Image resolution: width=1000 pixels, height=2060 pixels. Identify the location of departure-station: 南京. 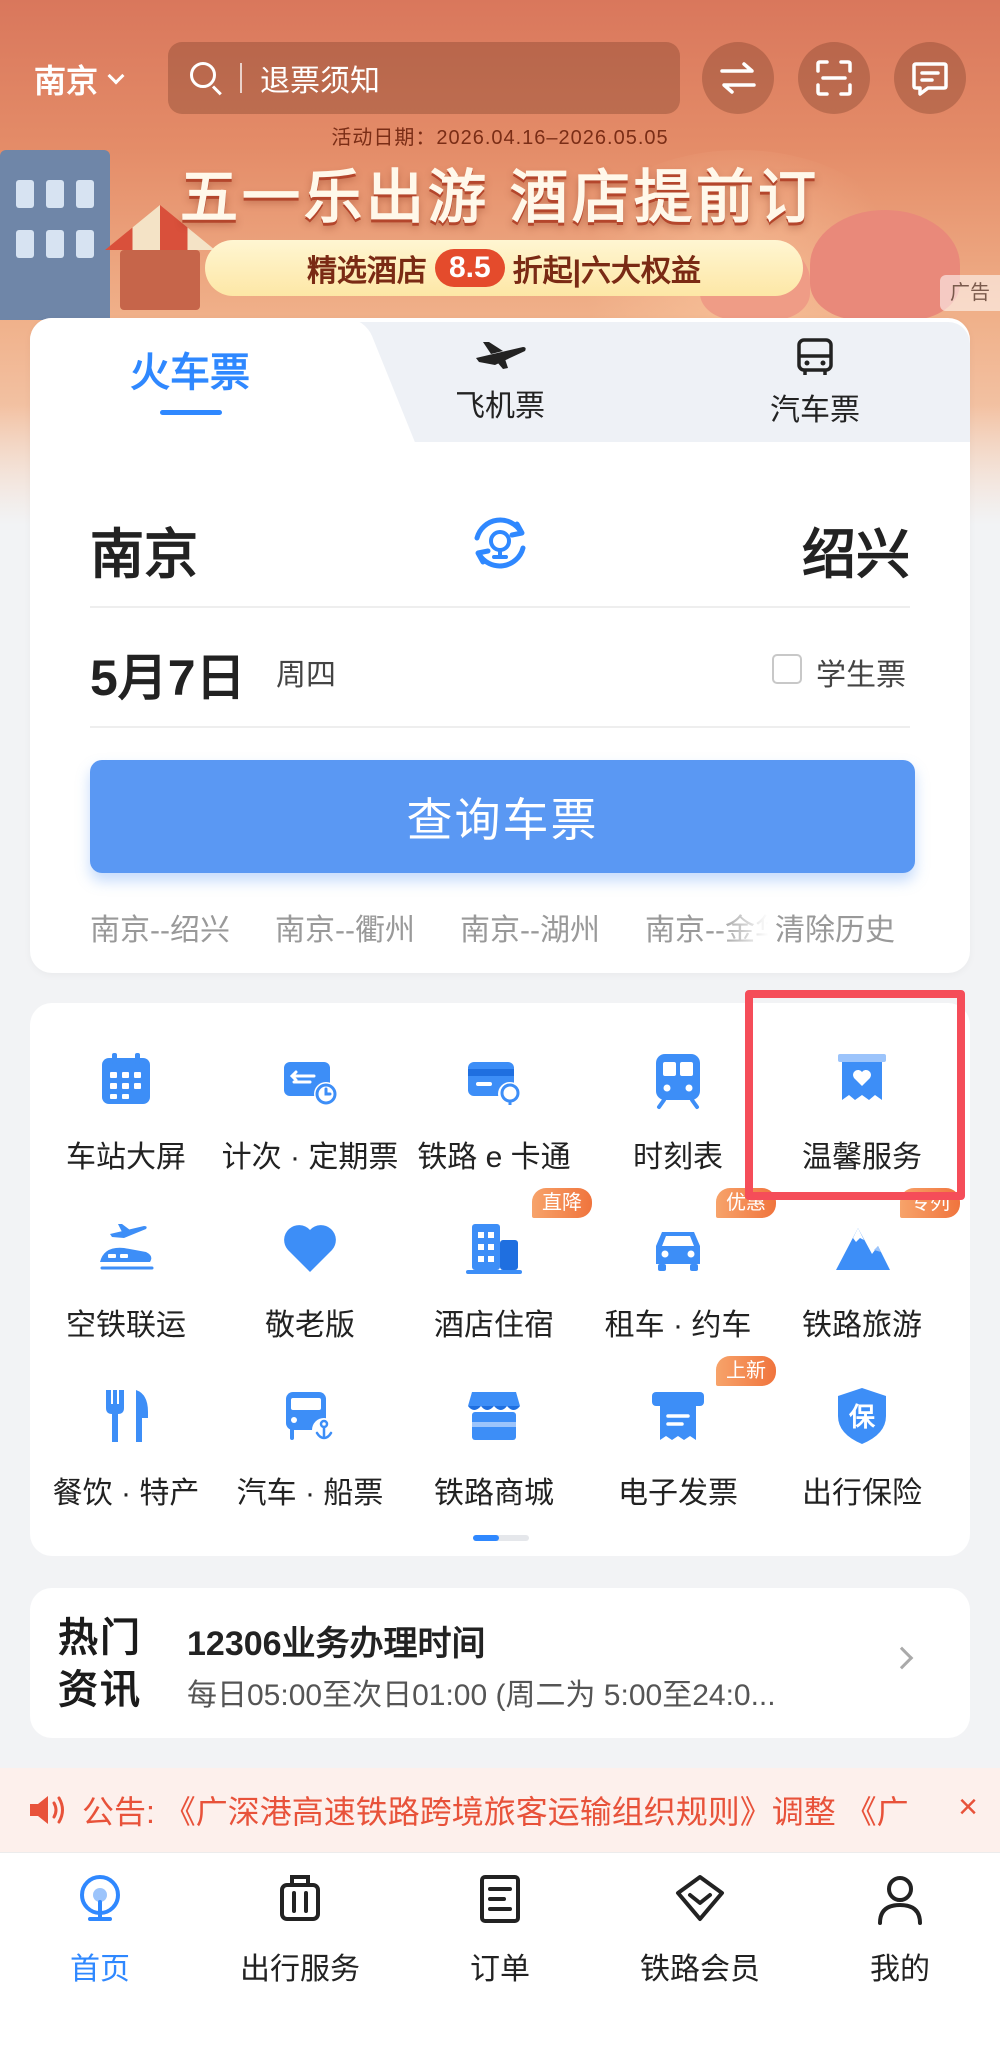
(144, 549).